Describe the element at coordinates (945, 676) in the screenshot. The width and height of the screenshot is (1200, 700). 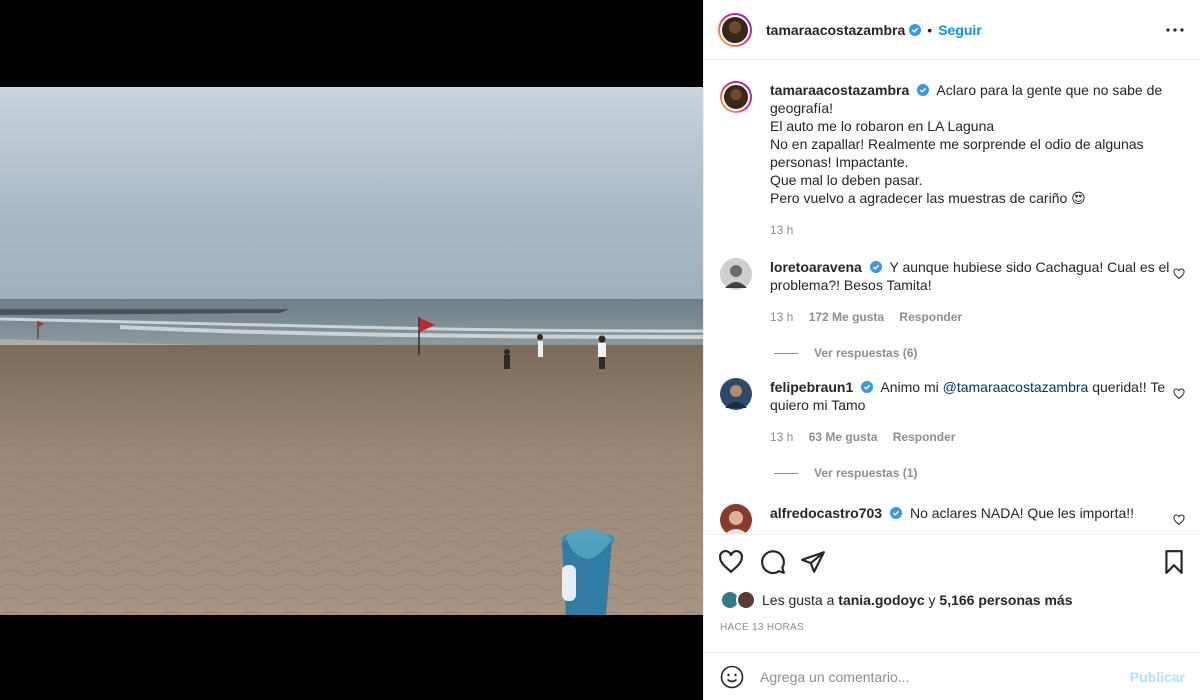
I see `comment-input` at that location.